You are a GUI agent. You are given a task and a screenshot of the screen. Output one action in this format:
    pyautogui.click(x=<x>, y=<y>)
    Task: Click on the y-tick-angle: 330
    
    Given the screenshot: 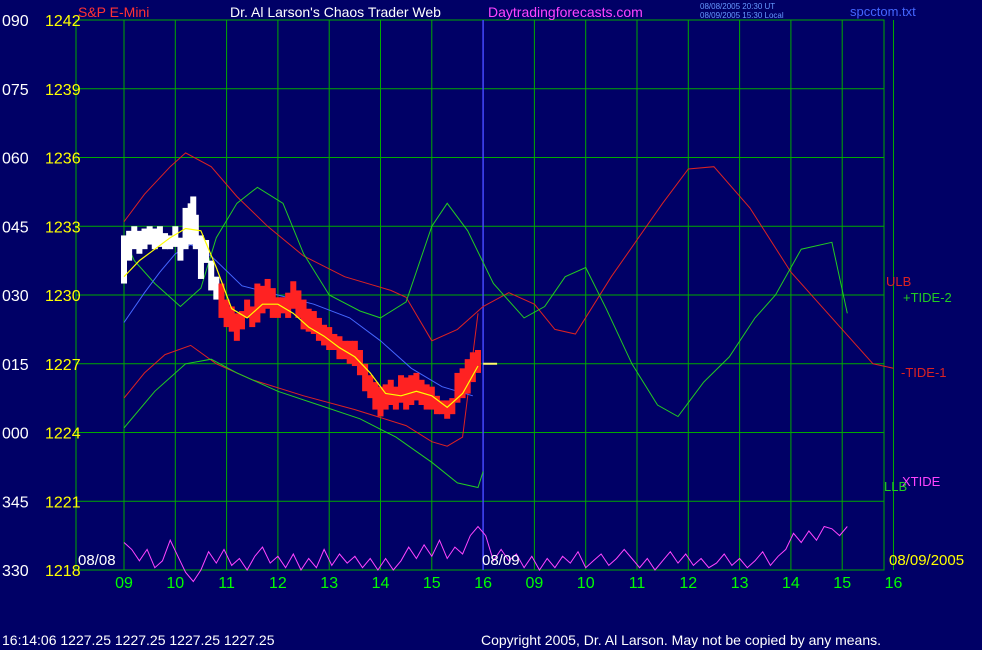 What is the action you would take?
    pyautogui.click(x=15, y=571)
    